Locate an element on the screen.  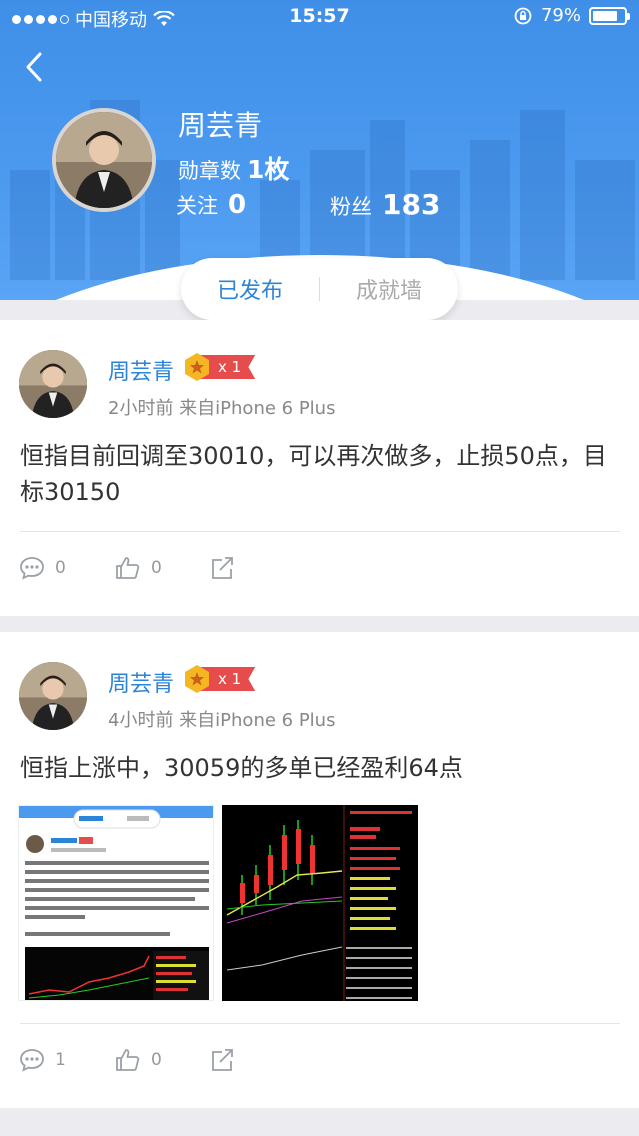
back-button is located at coordinates (35, 67).